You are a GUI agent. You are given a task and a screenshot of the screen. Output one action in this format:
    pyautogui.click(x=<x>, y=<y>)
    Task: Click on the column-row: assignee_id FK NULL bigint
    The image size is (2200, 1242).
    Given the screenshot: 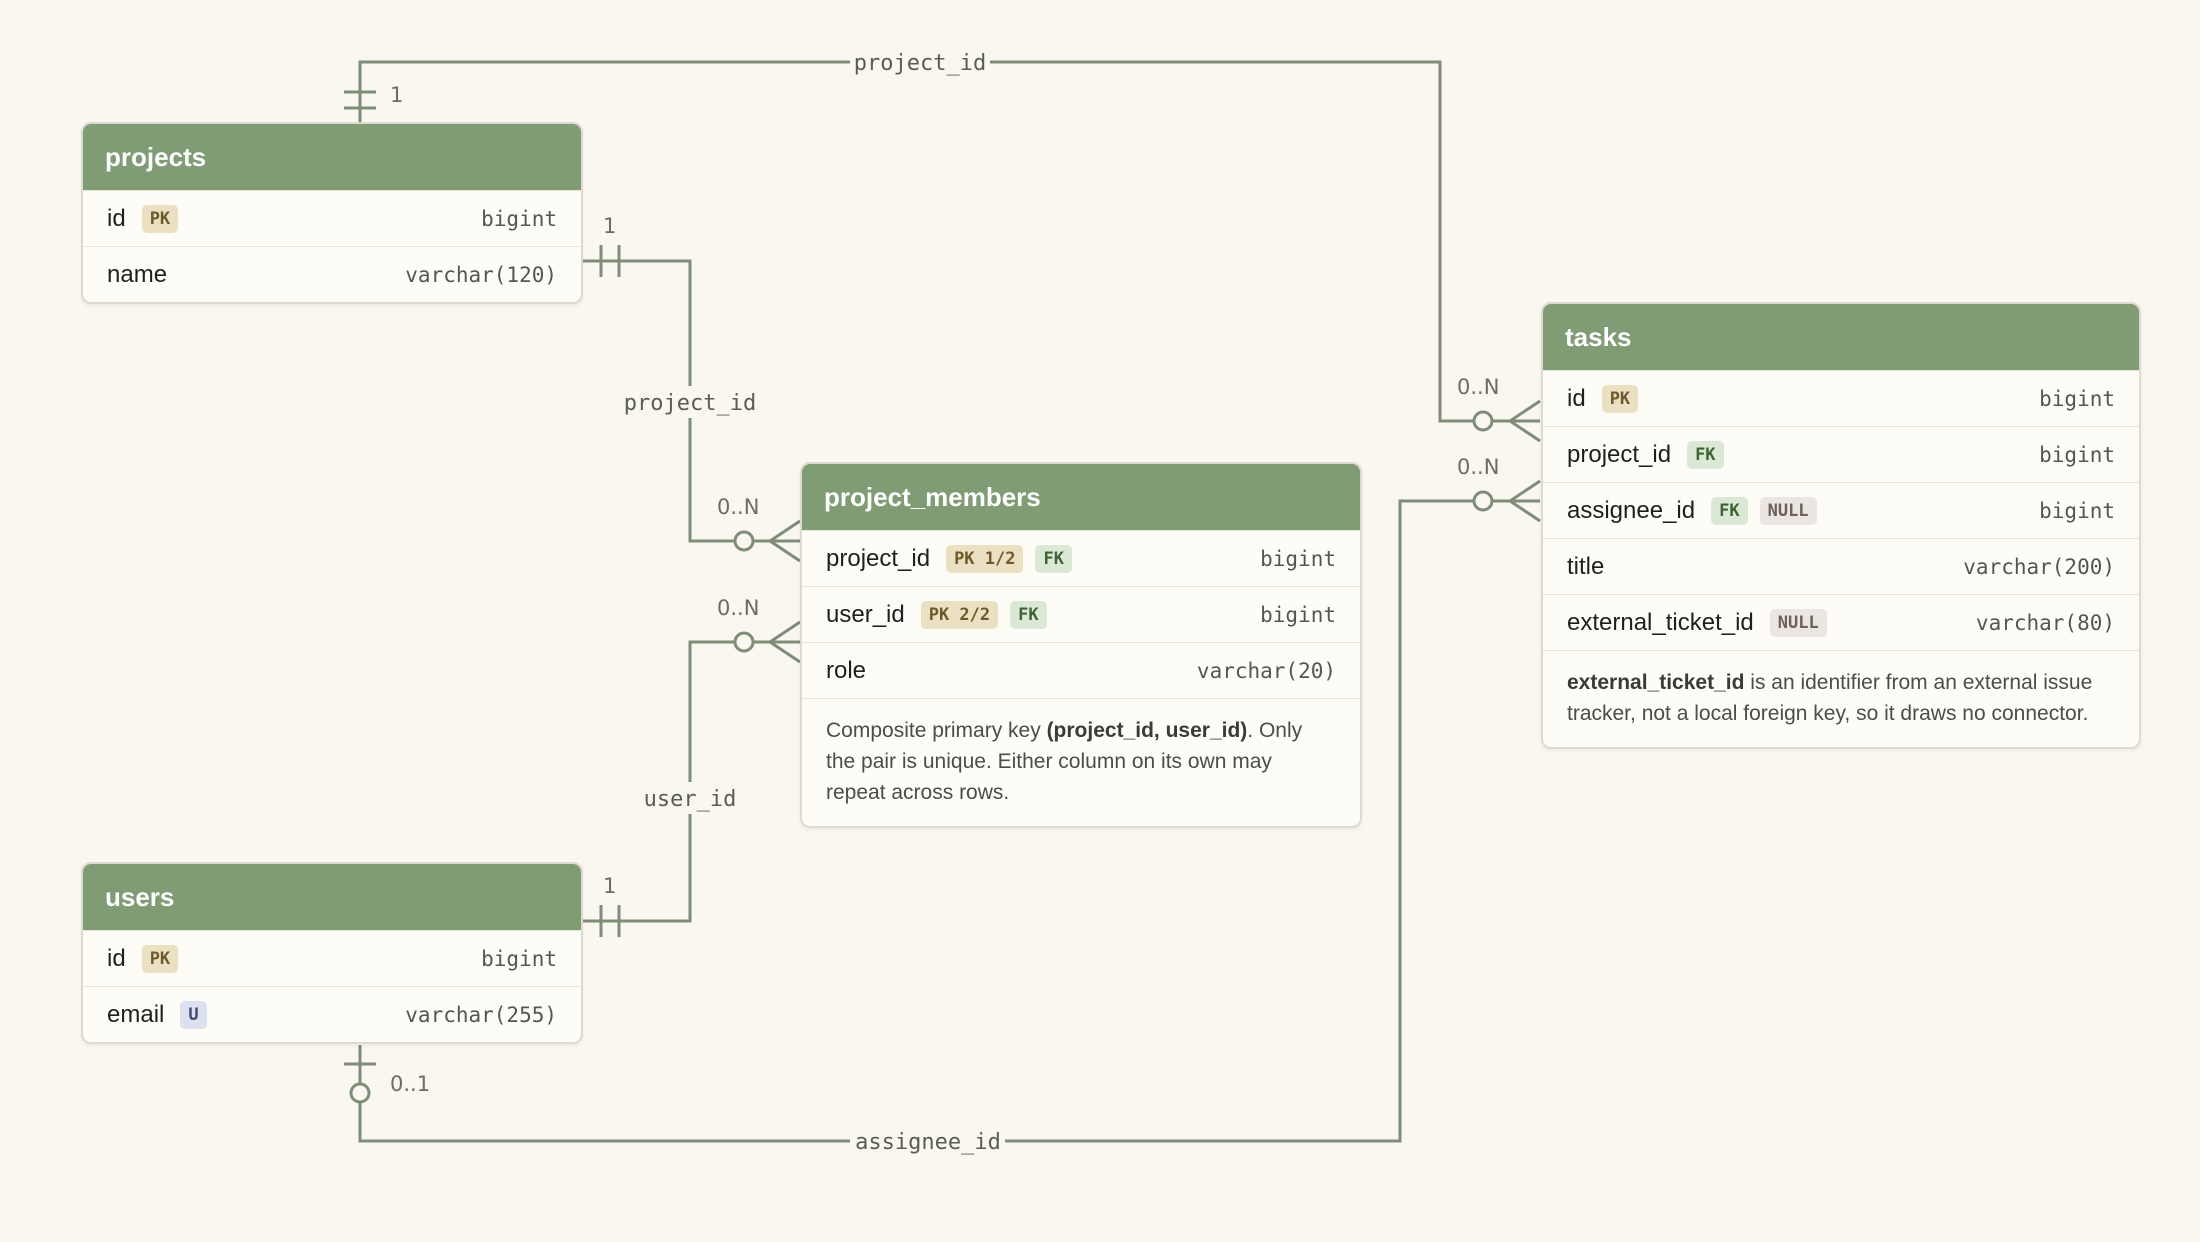 What is the action you would take?
    pyautogui.click(x=1841, y=510)
    